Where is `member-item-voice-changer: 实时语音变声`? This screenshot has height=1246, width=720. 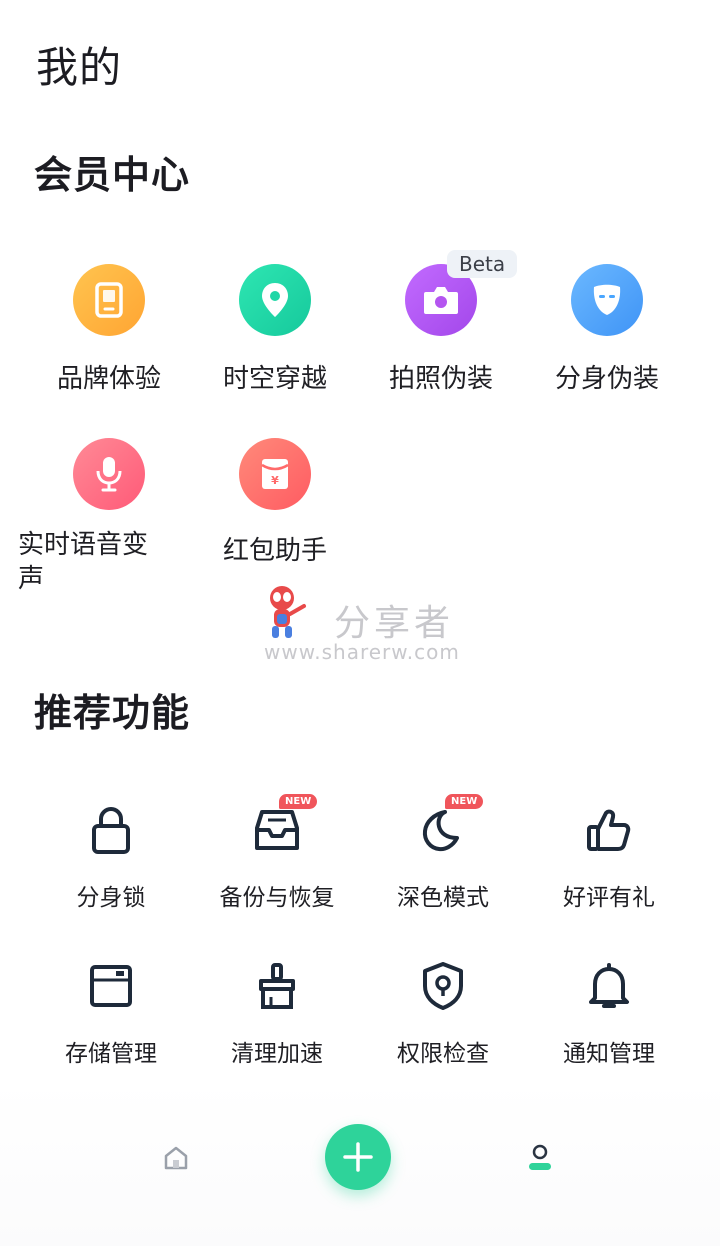
member-item-voice-changer: 实时语音变声 is located at coordinates (105, 517).